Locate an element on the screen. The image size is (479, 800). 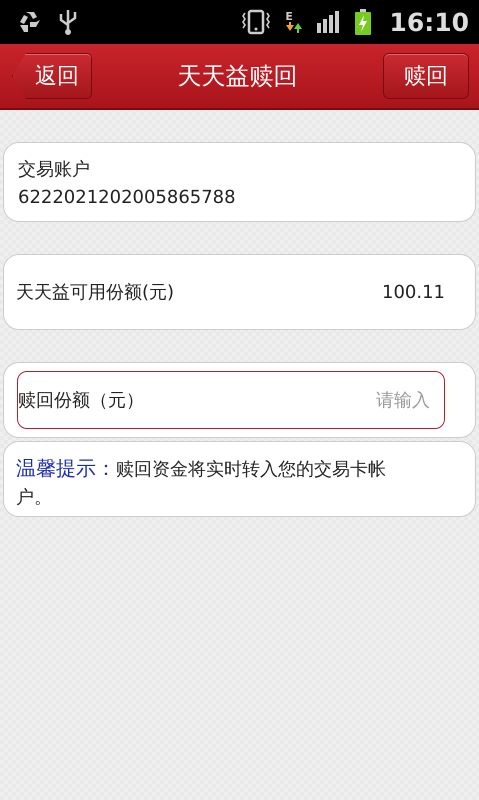
clock: 16:10 is located at coordinates (429, 22).